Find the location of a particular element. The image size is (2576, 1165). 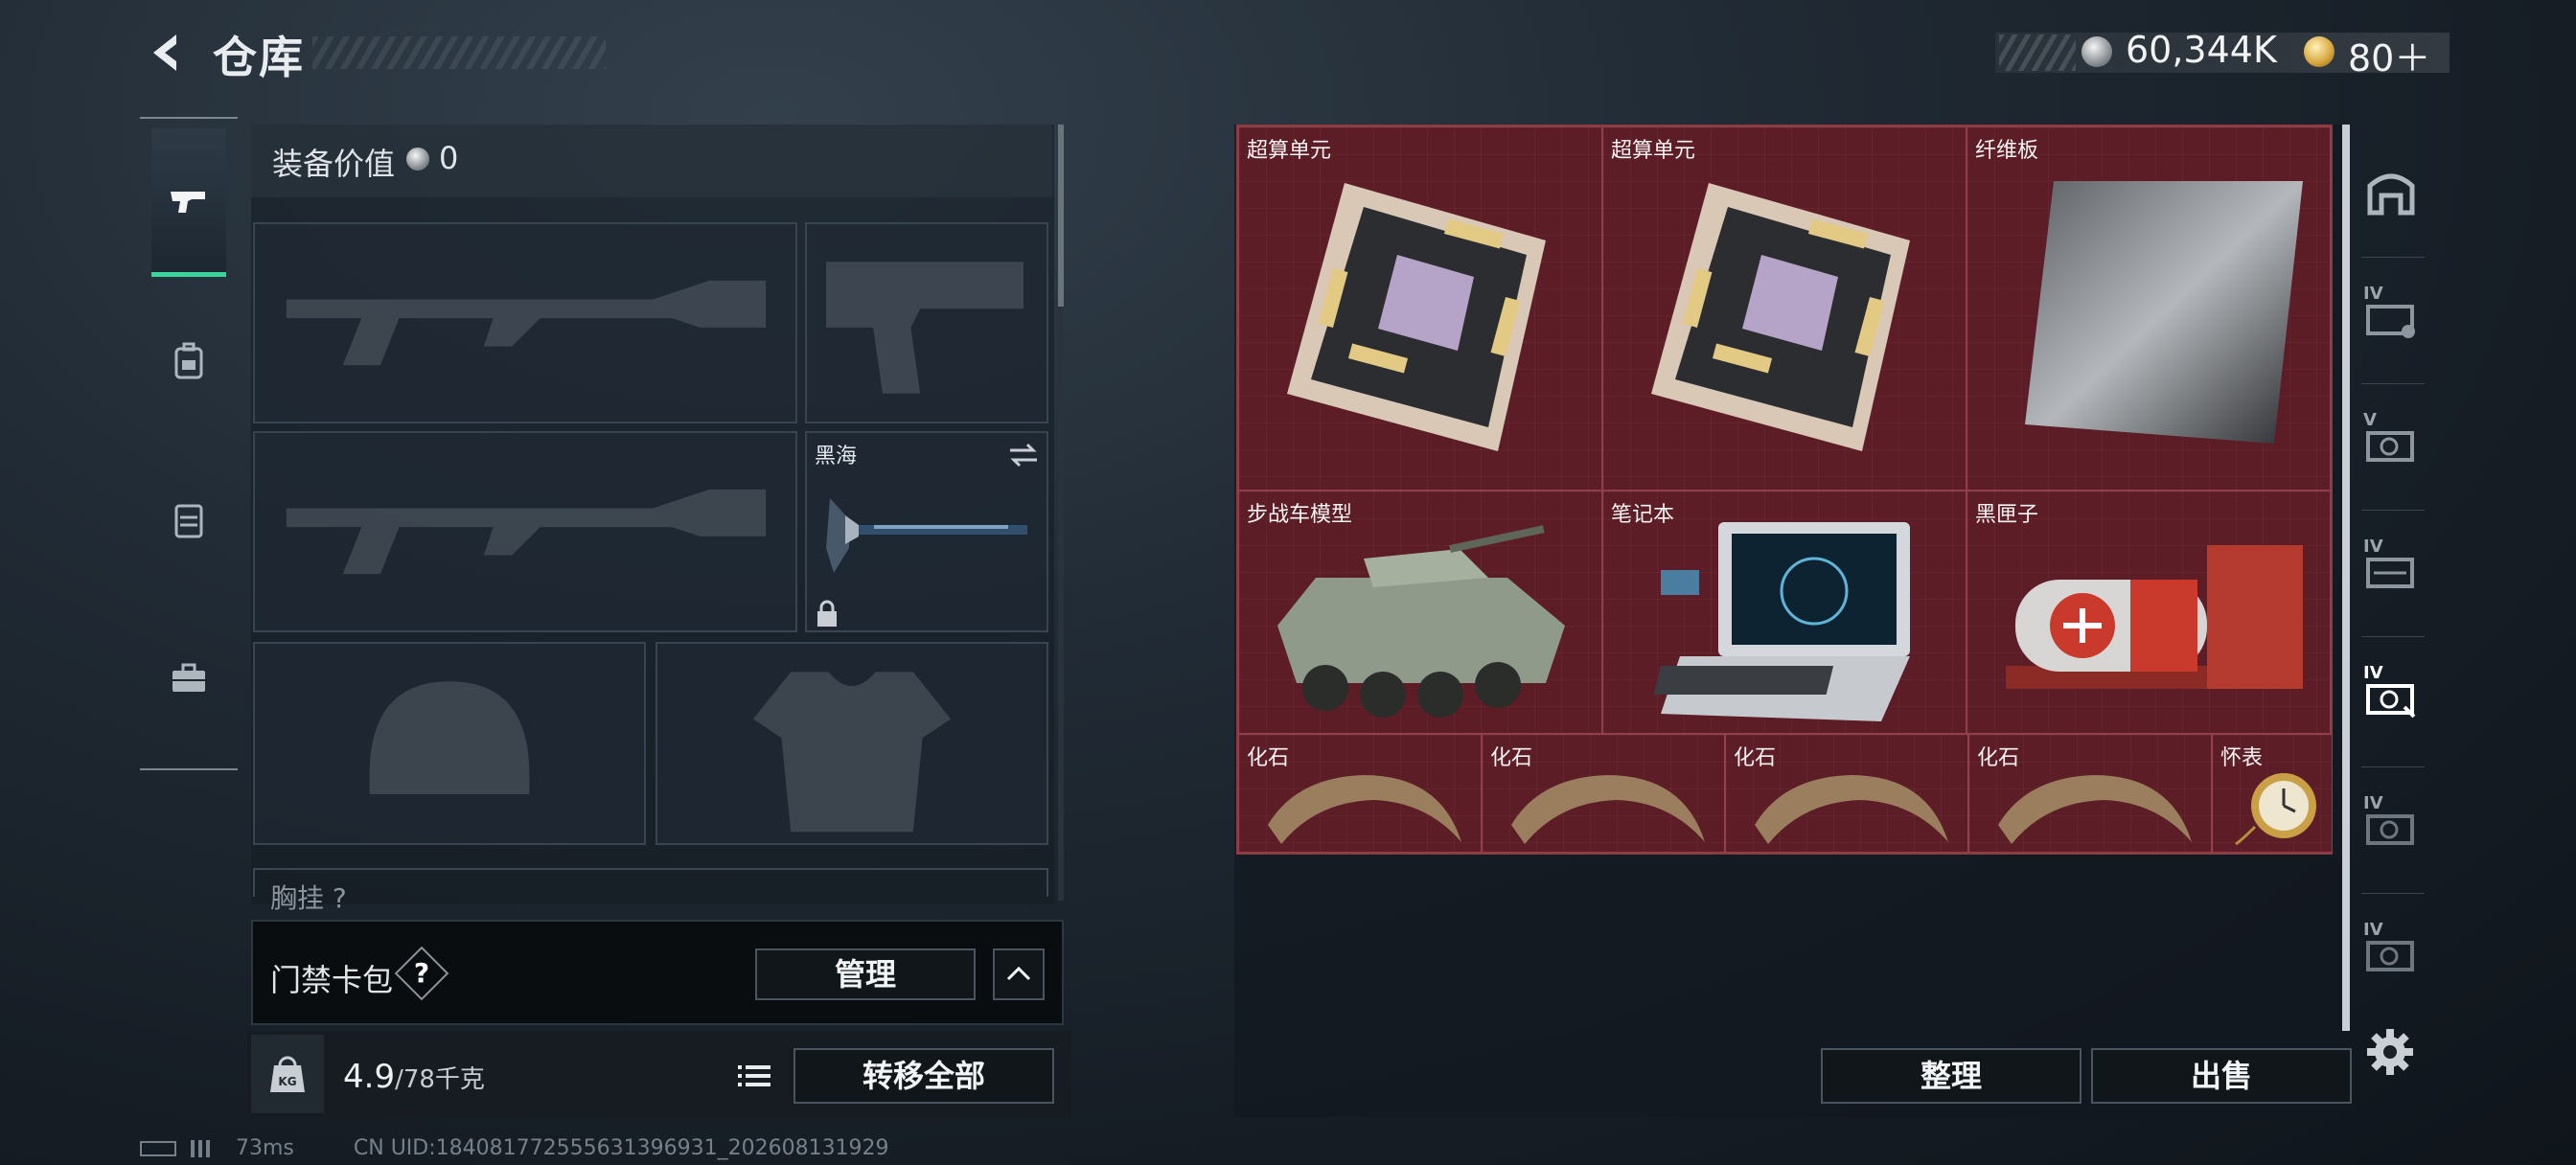

tier-label: V is located at coordinates (2370, 420).